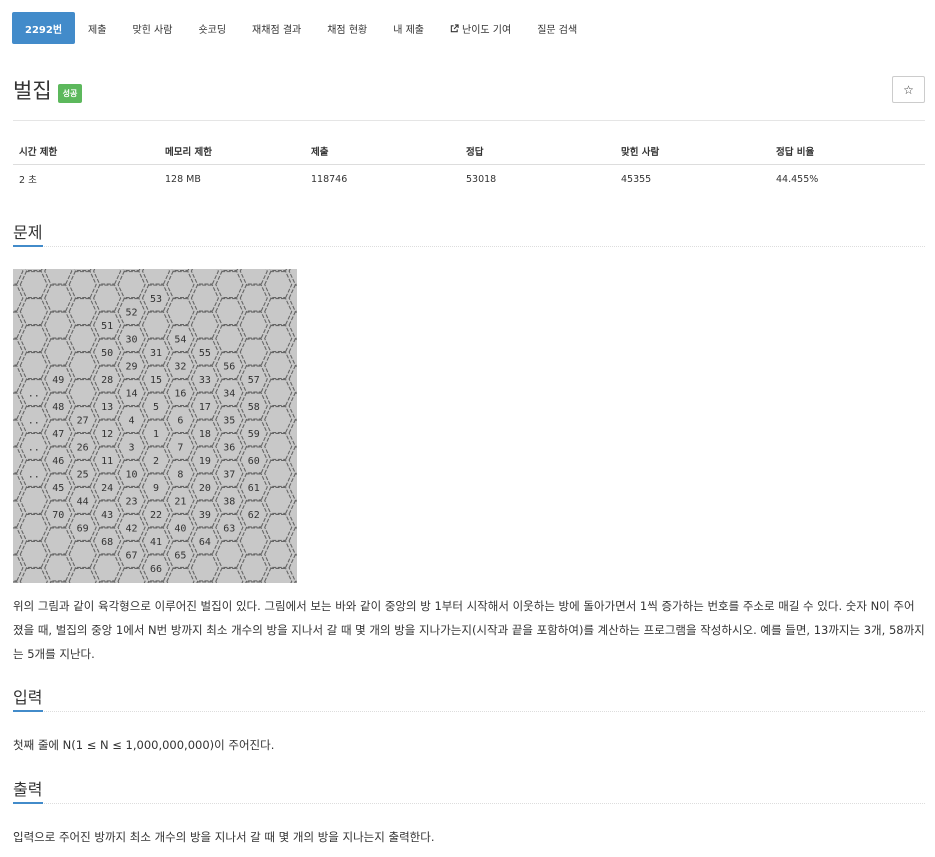 The image size is (935, 857). Describe the element at coordinates (107, 542) in the screenshot. I see `cell-number: 68` at that location.